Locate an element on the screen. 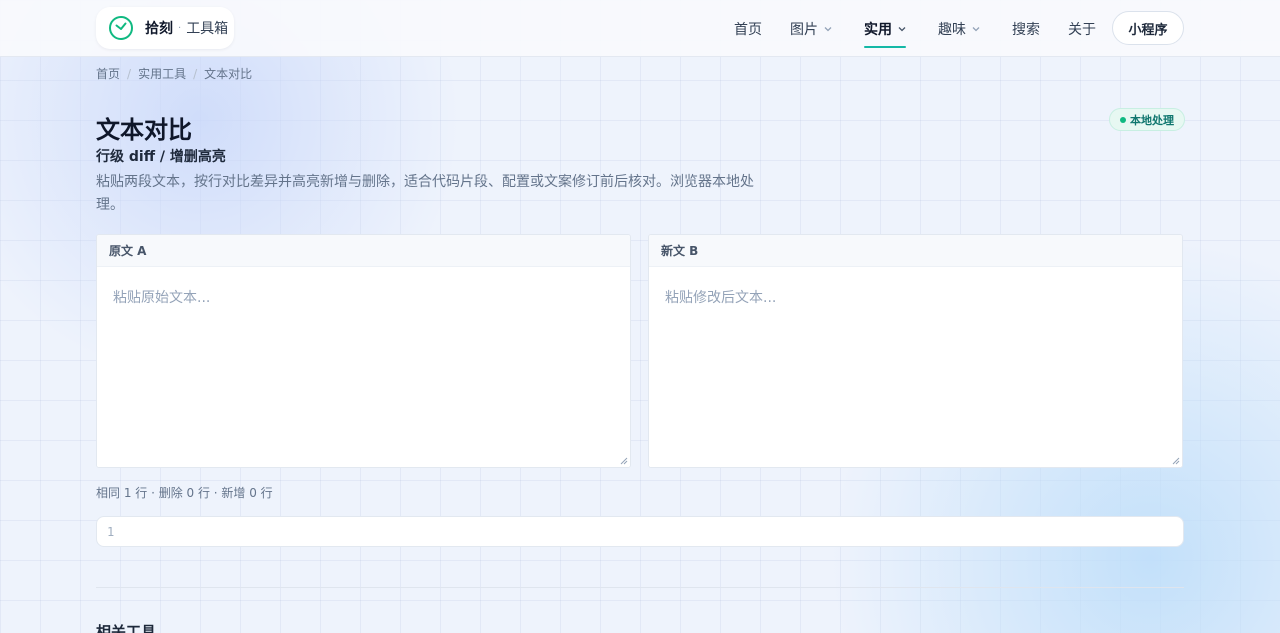  nav-item-home: 首页 is located at coordinates (748, 28).